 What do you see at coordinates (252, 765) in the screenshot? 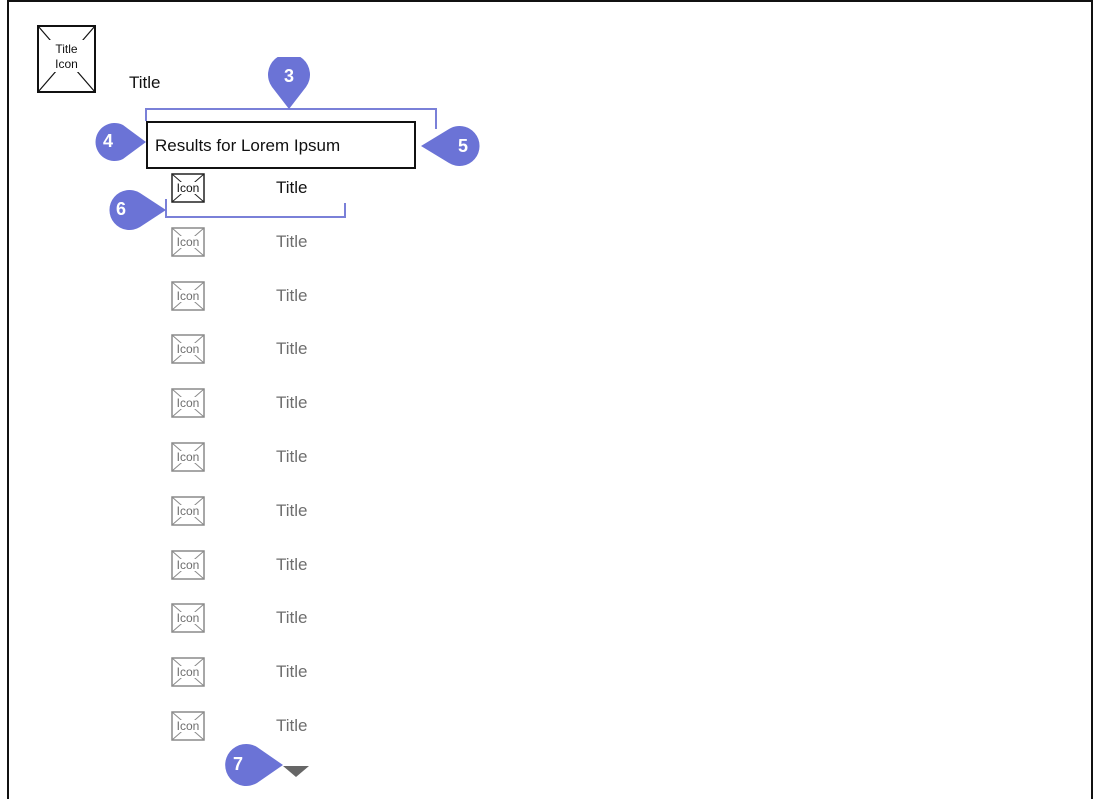
I see `annotation-callout-7: 7` at bounding box center [252, 765].